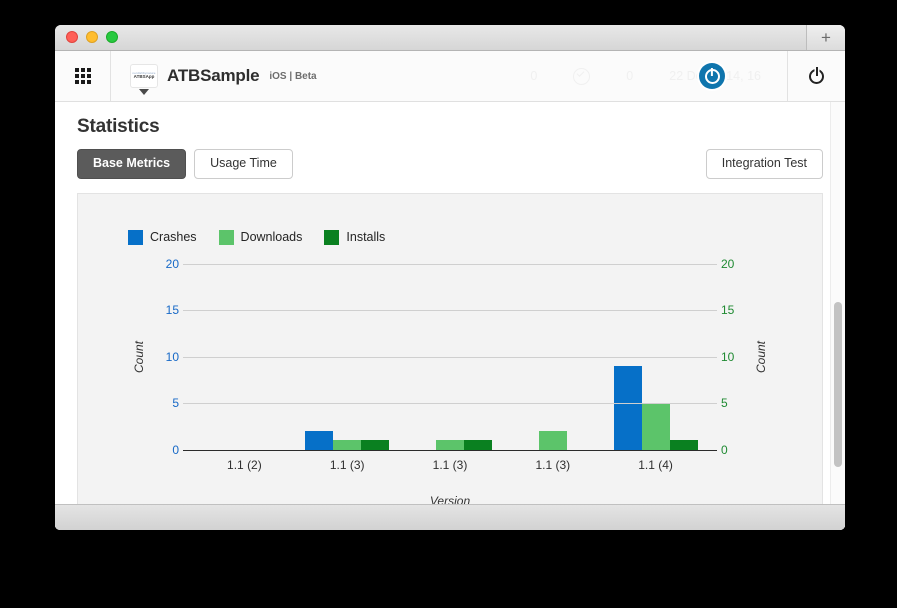 Image resolution: width=897 pixels, height=608 pixels. I want to click on legend-swatch-installs, so click(332, 237).